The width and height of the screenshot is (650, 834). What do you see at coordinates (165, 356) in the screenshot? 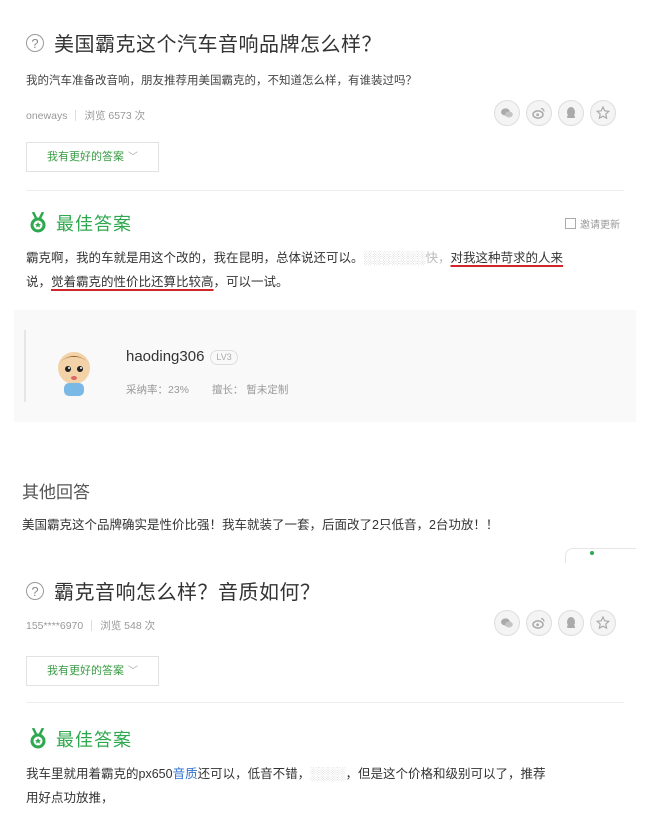
I see `username-text: haoding306` at bounding box center [165, 356].